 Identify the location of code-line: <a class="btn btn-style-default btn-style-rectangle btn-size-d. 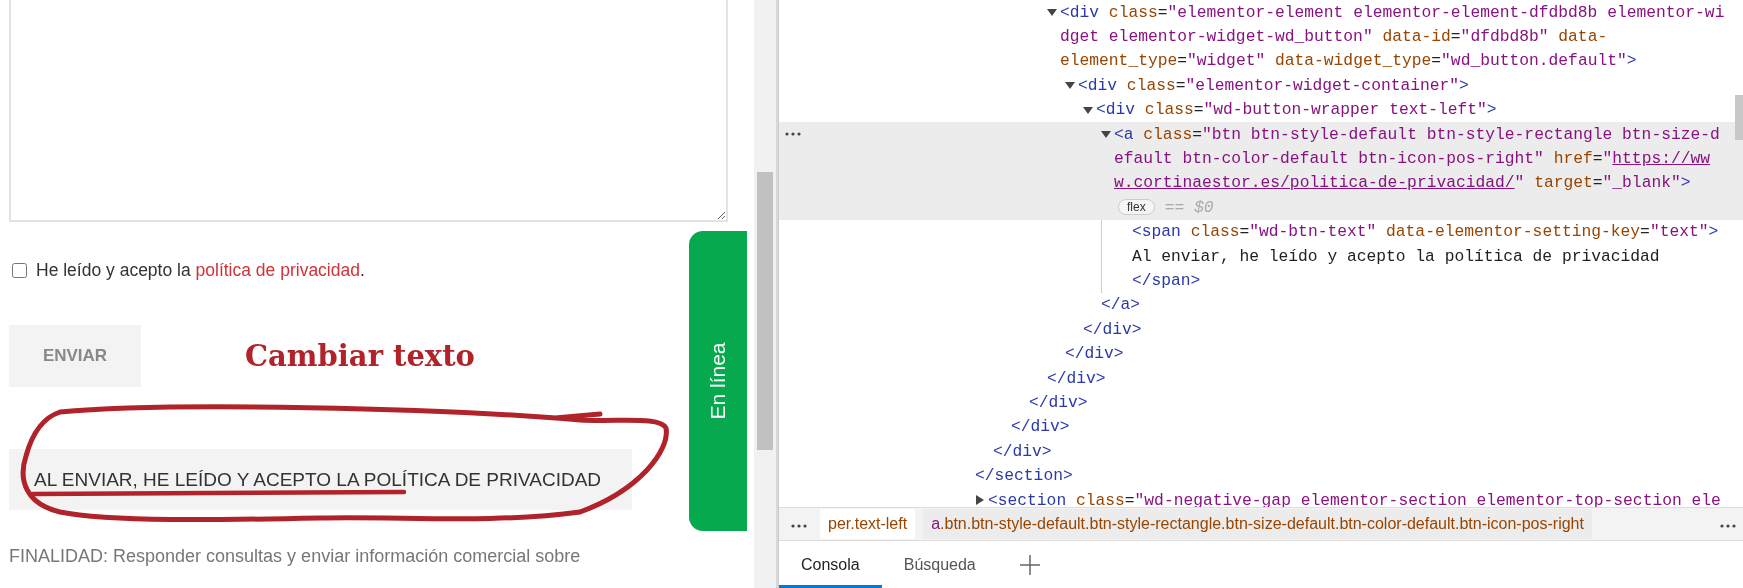
(1417, 134).